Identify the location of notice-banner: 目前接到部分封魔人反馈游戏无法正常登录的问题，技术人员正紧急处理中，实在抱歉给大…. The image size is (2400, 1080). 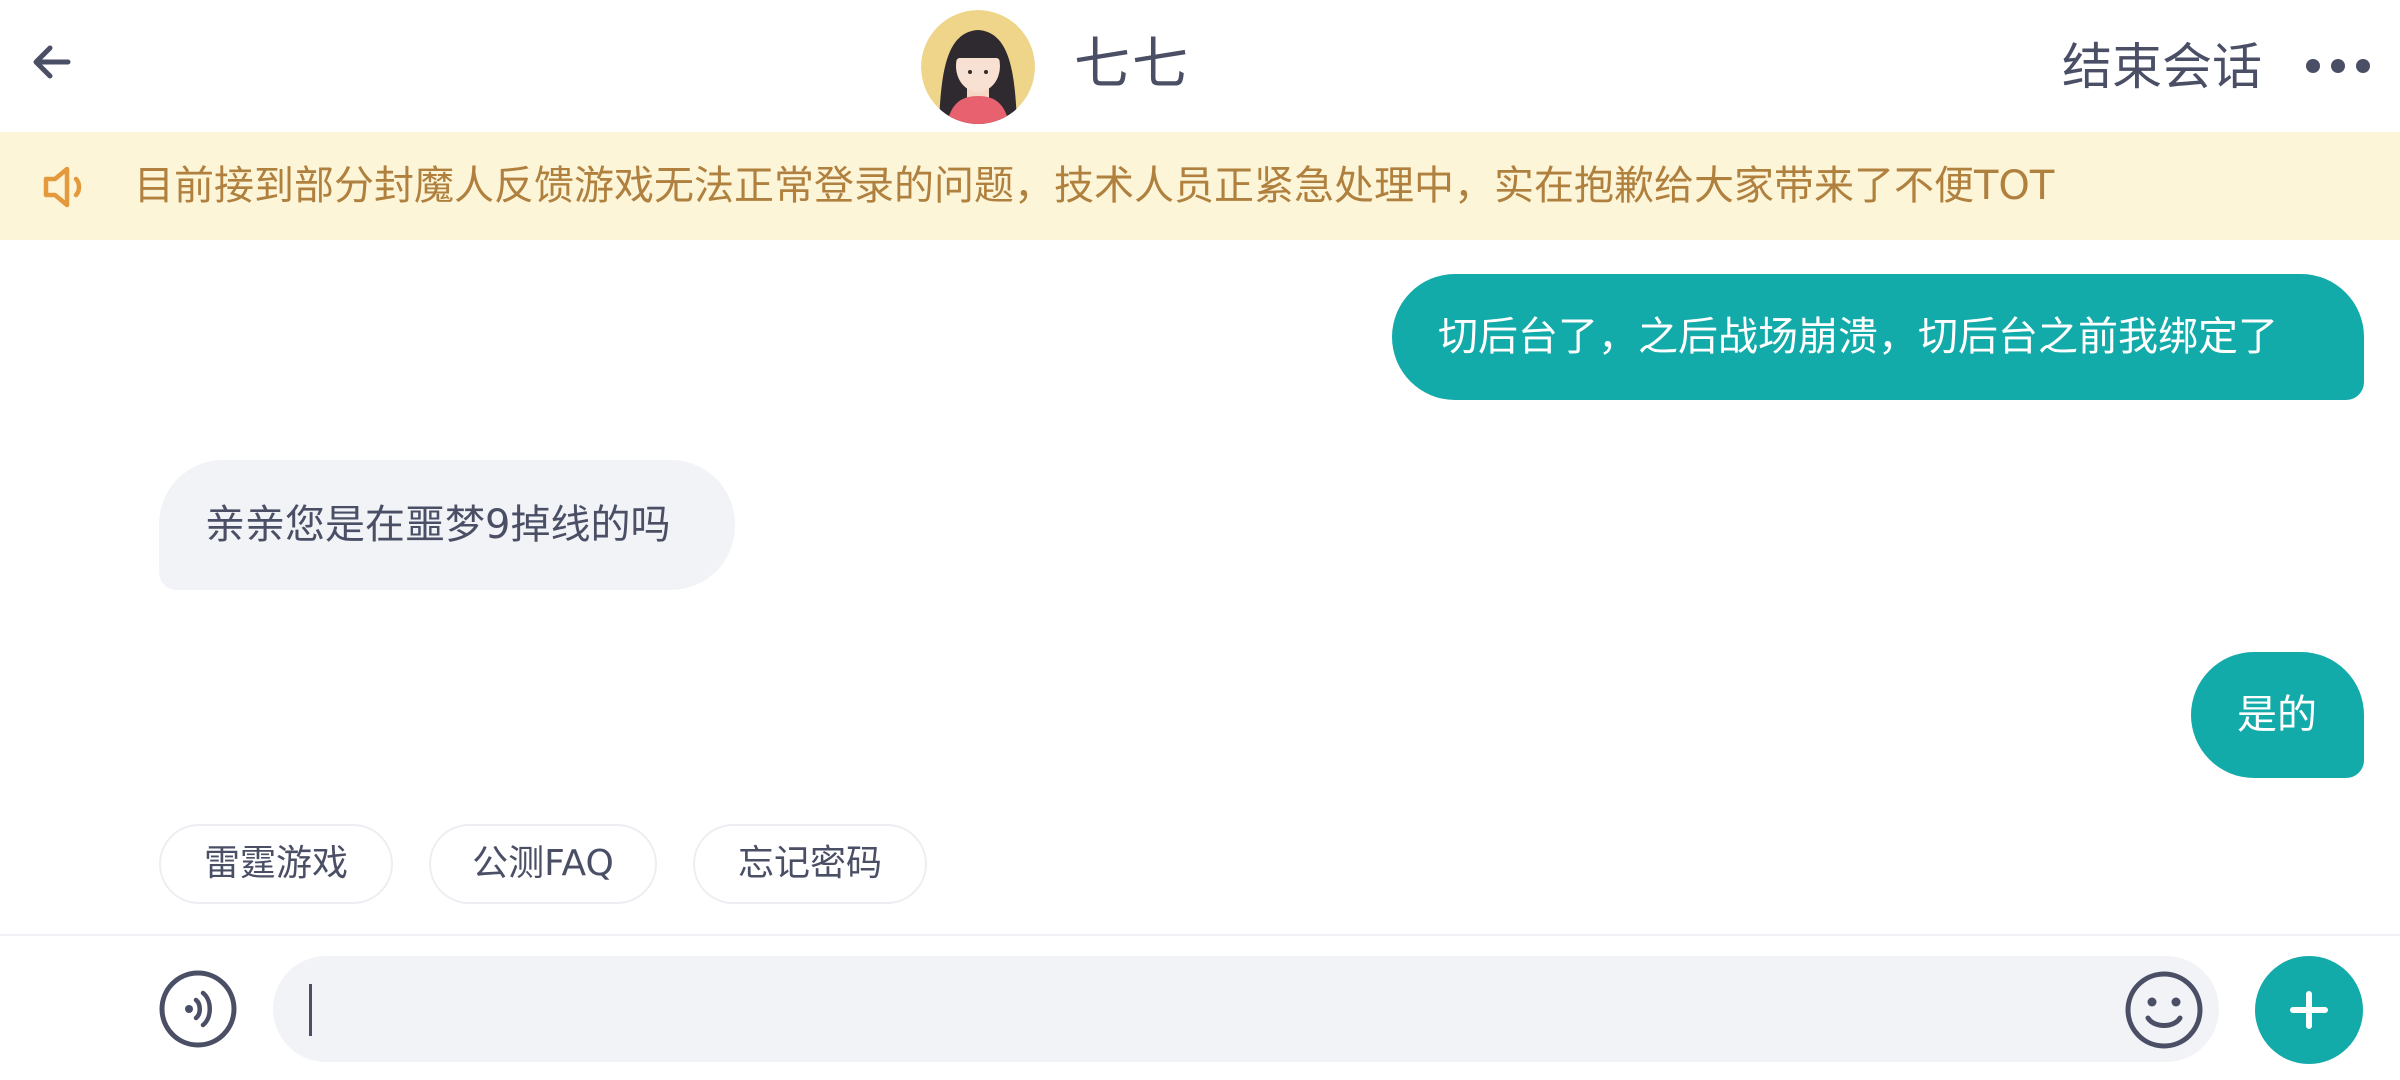
(1200, 186).